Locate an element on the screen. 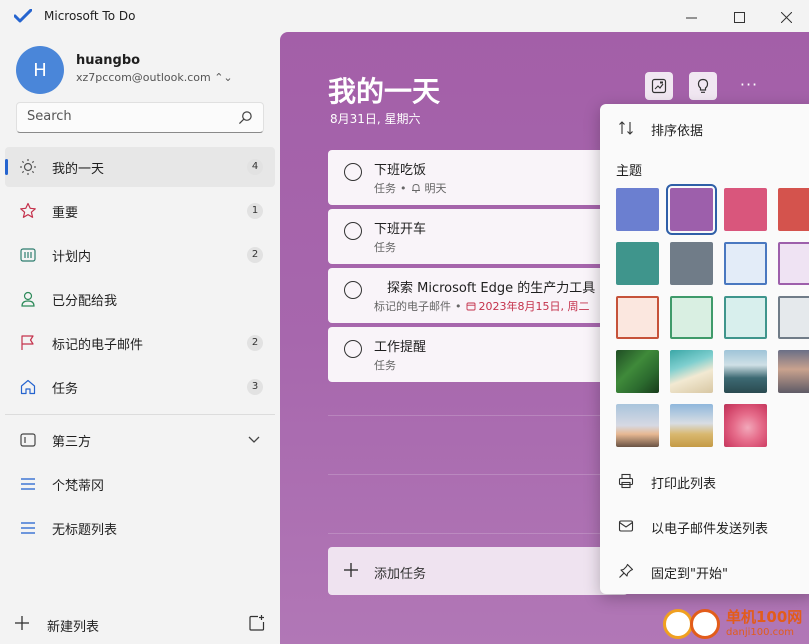  field-photo is located at coordinates (691, 425).